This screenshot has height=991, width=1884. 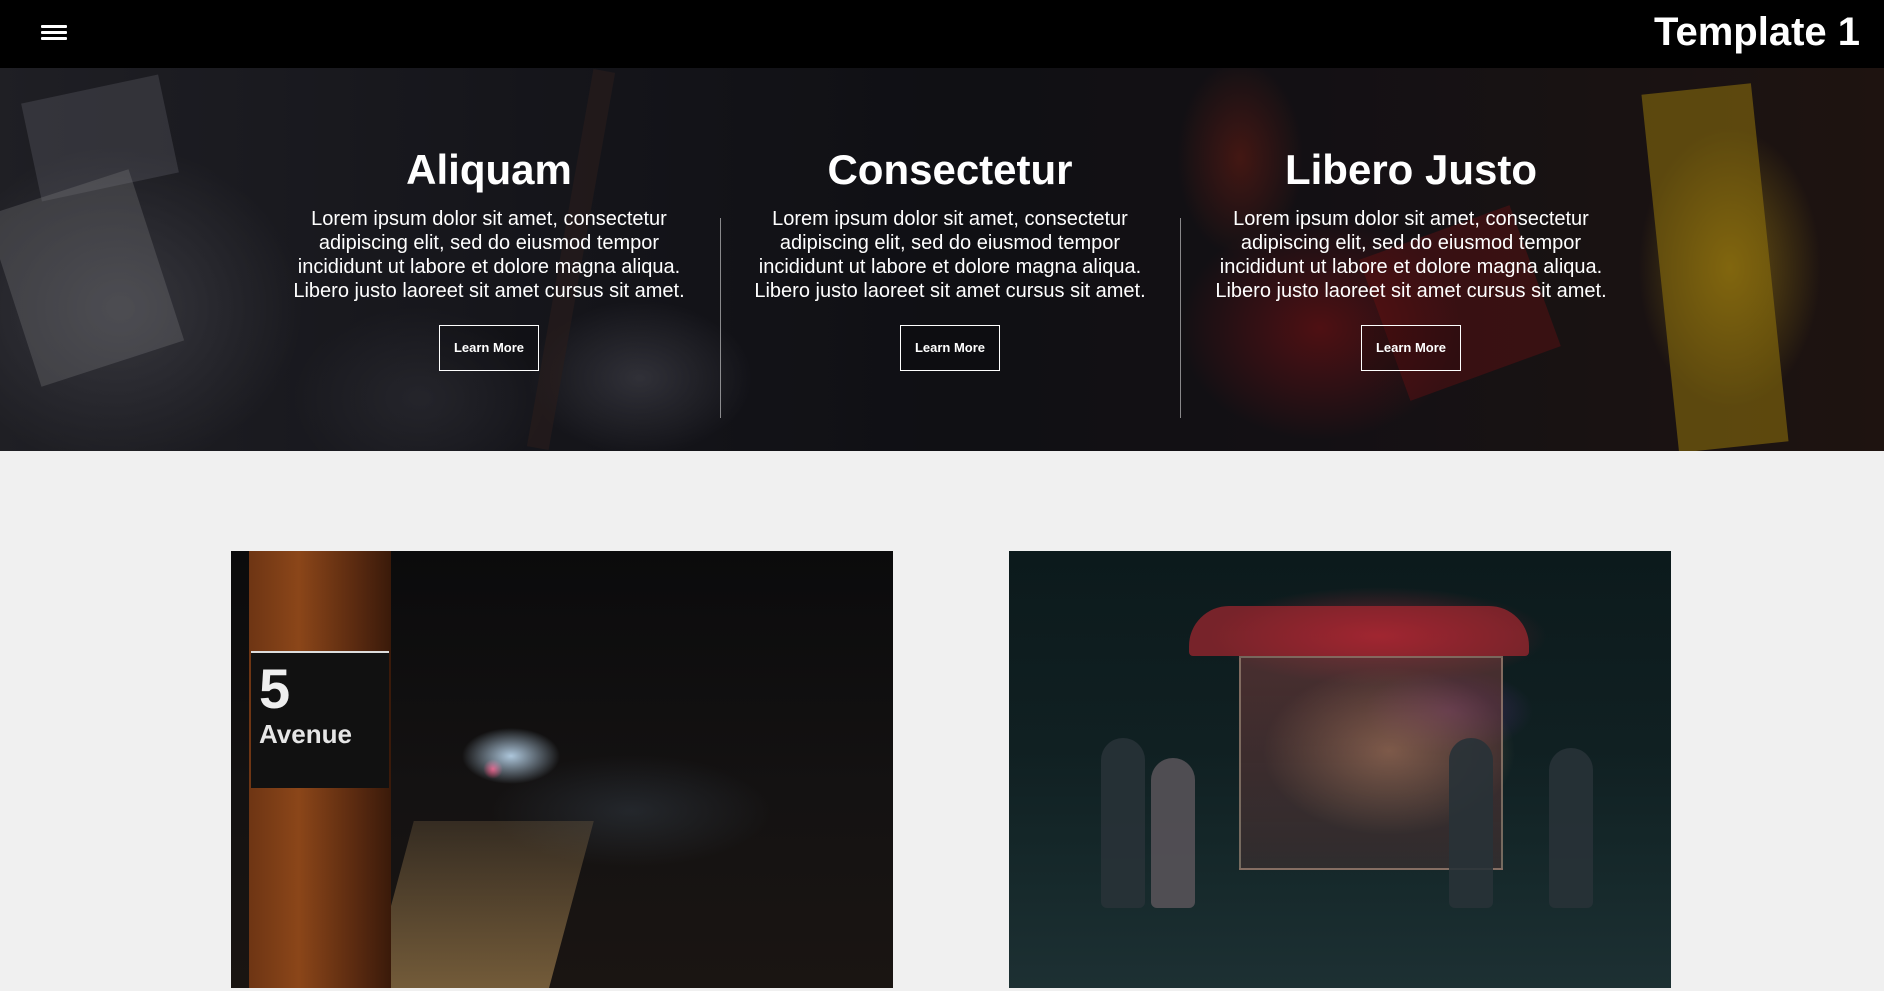 What do you see at coordinates (1411, 169) in the screenshot?
I see `hero-column-heading: Libero Justo` at bounding box center [1411, 169].